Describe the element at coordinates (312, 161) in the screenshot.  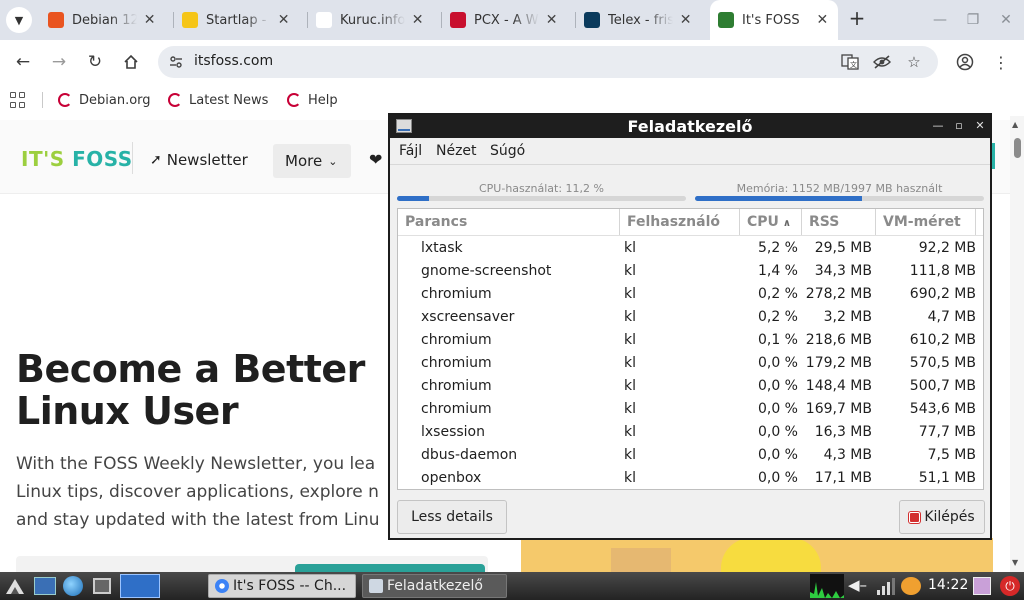
I see `more-menu-button: More ⌄` at that location.